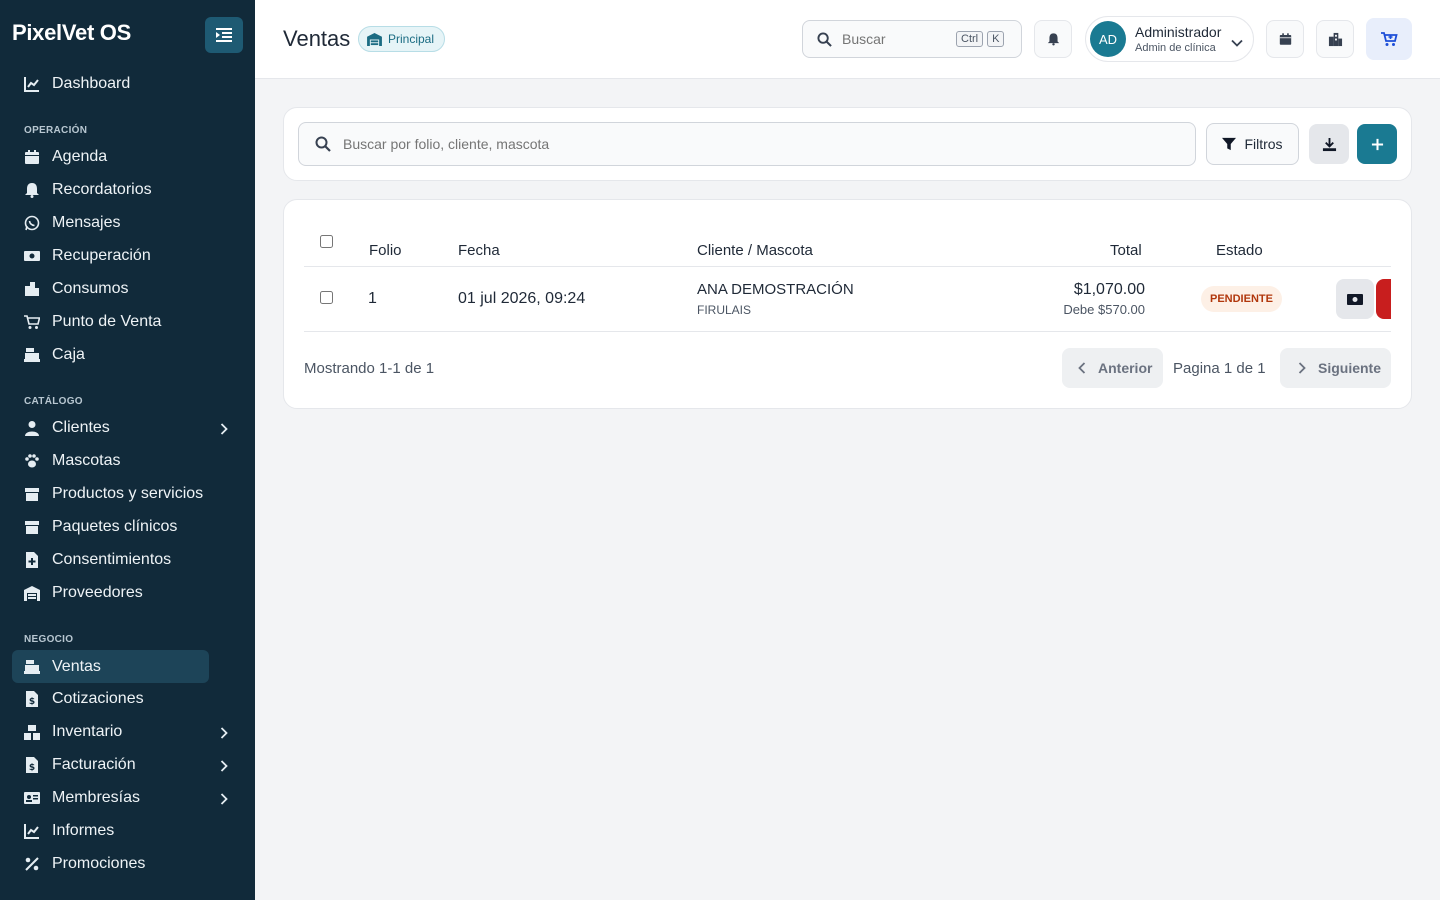 This screenshot has height=900, width=1440. I want to click on sidebar-item-recordatorios: Recordatorios, so click(110, 189).